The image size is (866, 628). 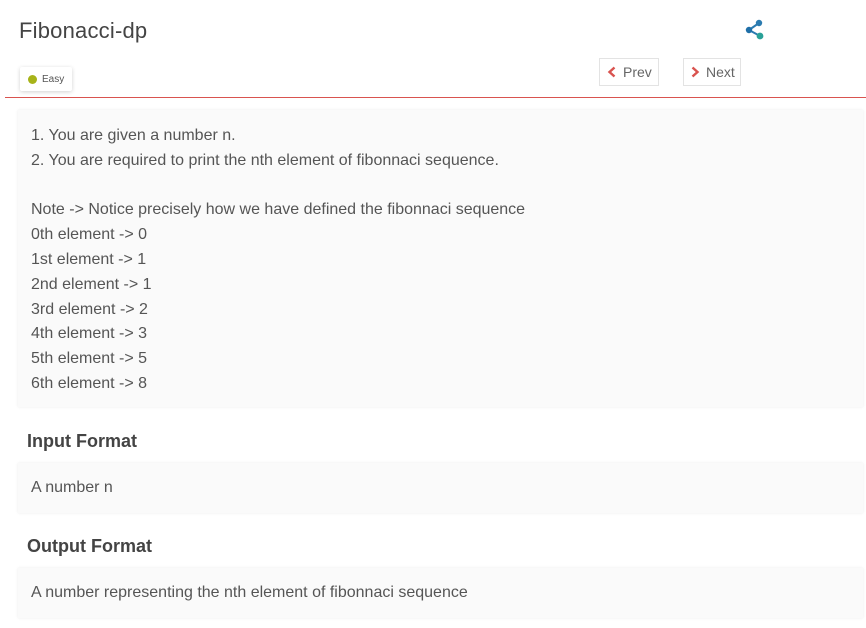 I want to click on description-line: 3rd element -> 2, so click(x=89, y=309).